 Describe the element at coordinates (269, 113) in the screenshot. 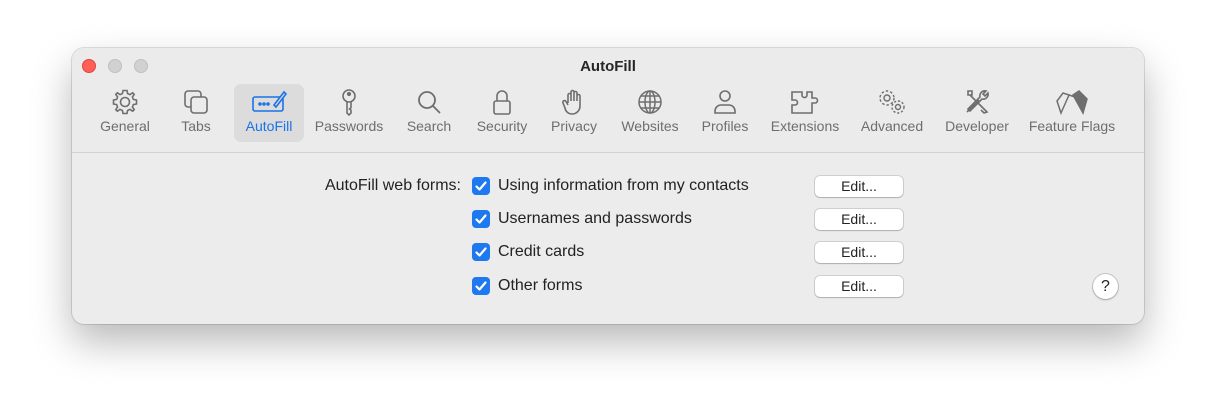

I see `tab-autofill: AutoFill` at that location.